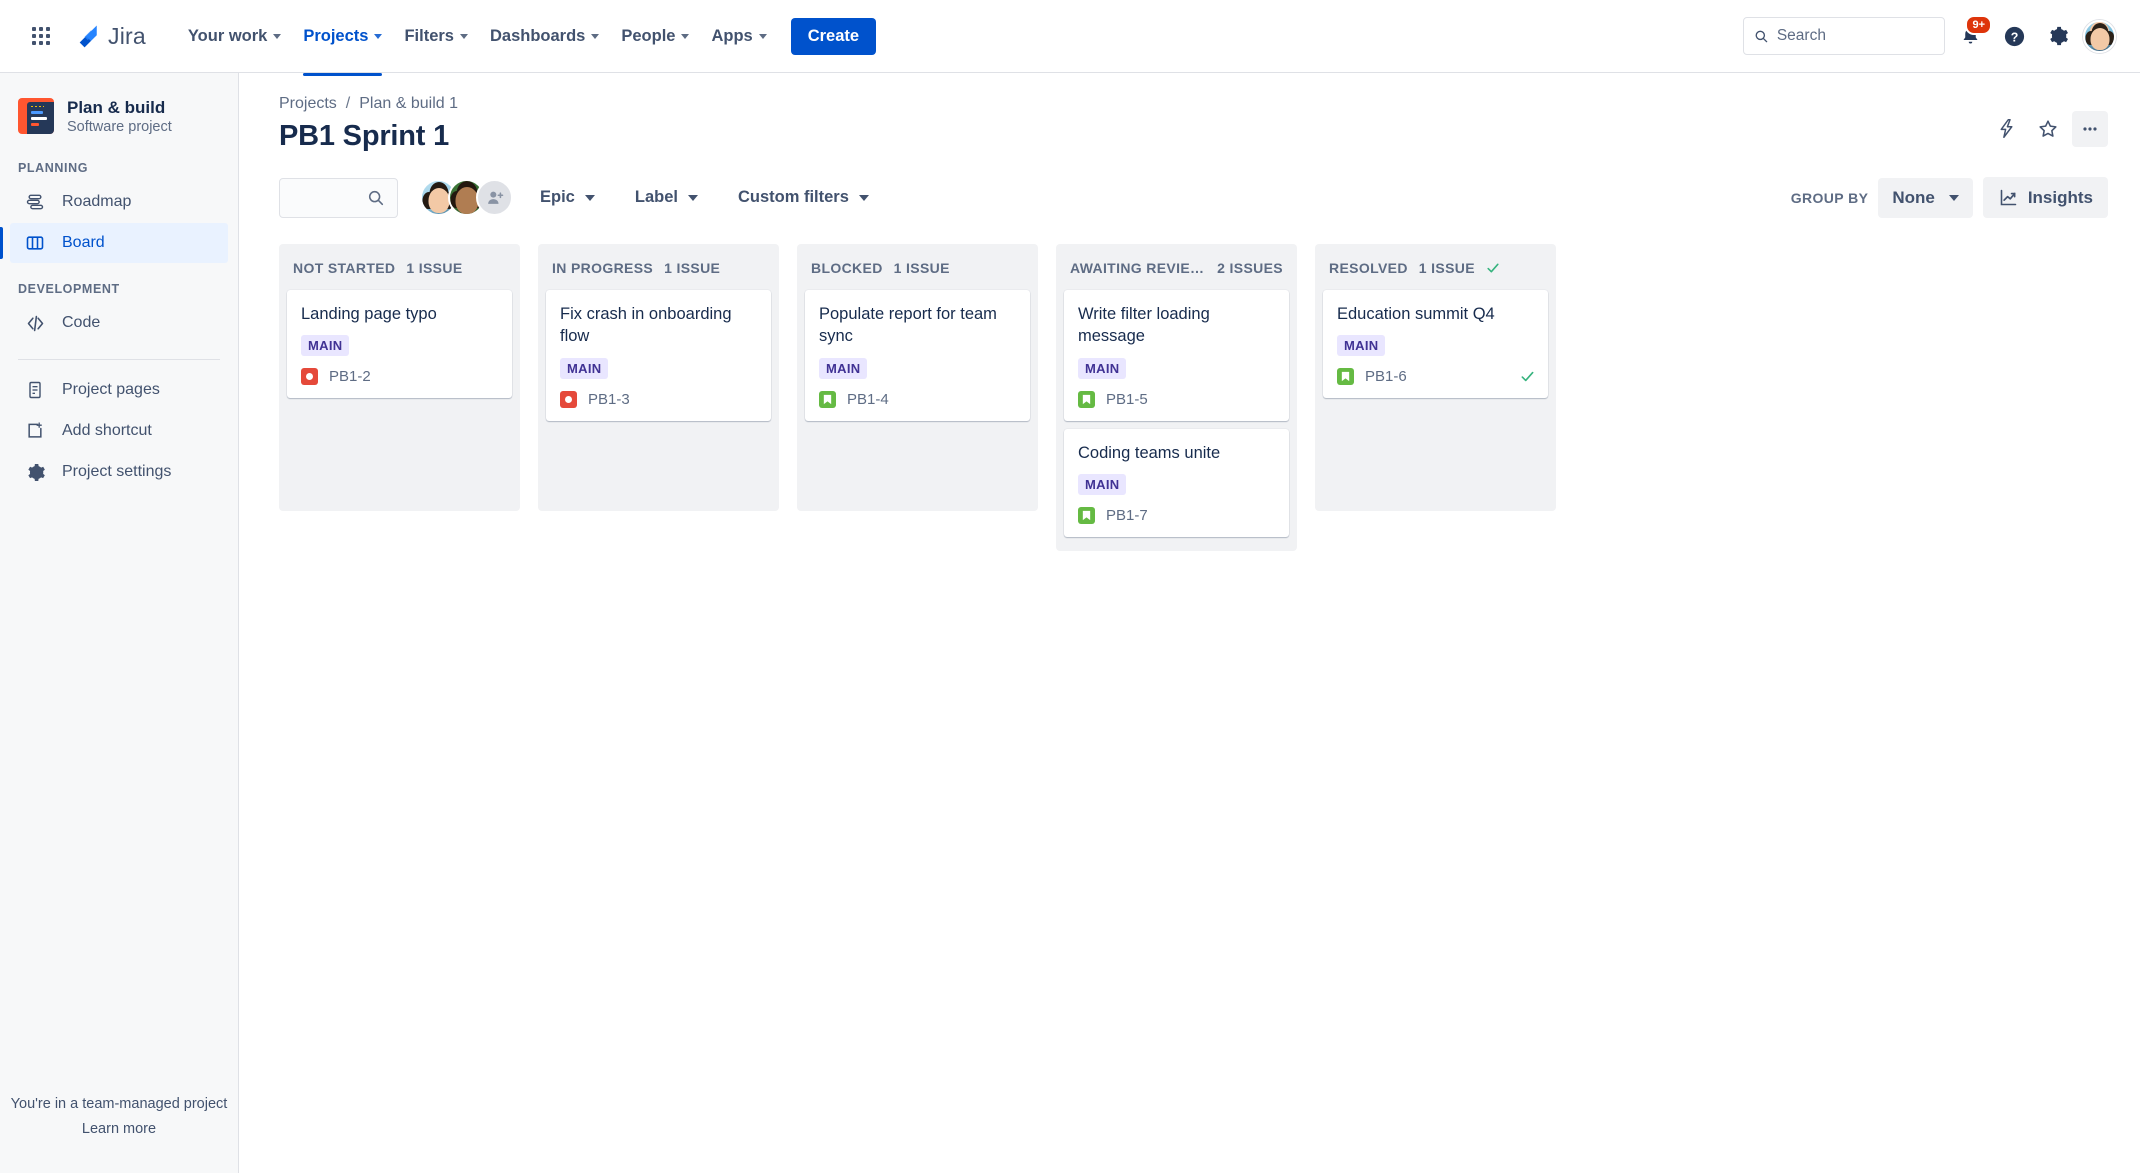 The width and height of the screenshot is (2140, 1173). What do you see at coordinates (119, 127) in the screenshot?
I see `project-type: Software project` at bounding box center [119, 127].